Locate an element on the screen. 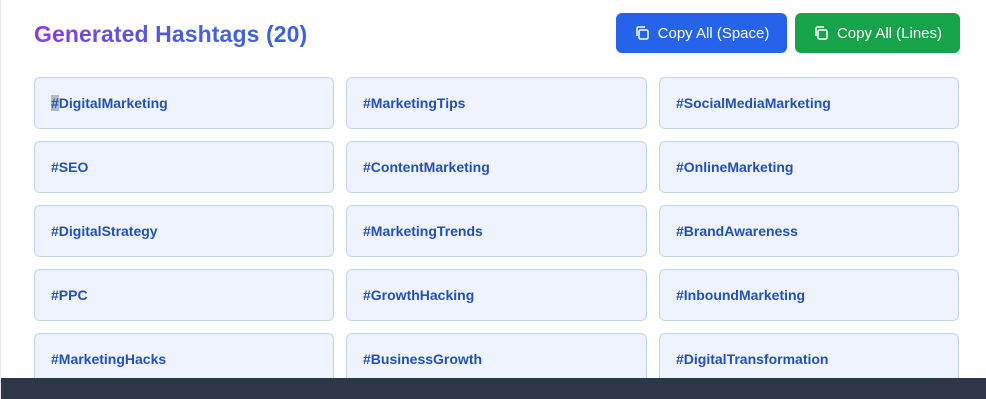 The image size is (986, 399). copy-all-lines-label: Copy All (Lines) is located at coordinates (889, 33).